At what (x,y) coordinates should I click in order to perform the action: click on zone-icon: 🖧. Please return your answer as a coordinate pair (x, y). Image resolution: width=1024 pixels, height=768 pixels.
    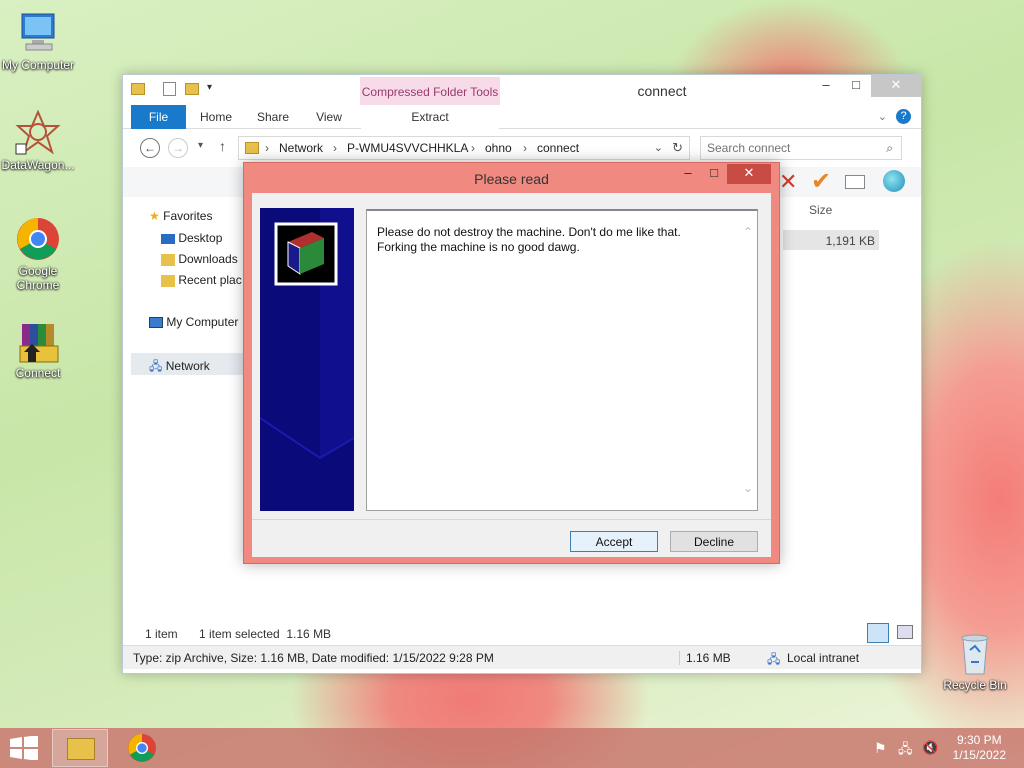
    Looking at the image, I should click on (774, 659).